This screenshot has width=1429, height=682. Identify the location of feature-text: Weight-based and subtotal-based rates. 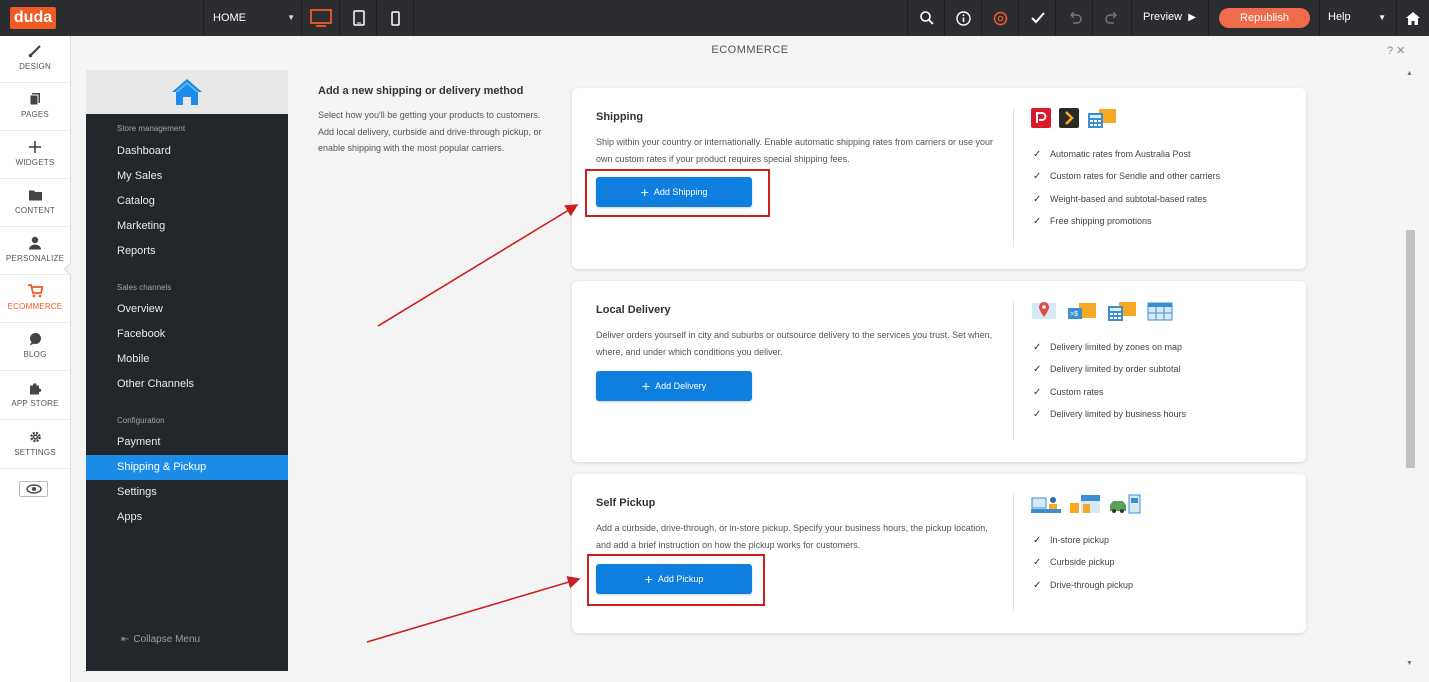
(1128, 199).